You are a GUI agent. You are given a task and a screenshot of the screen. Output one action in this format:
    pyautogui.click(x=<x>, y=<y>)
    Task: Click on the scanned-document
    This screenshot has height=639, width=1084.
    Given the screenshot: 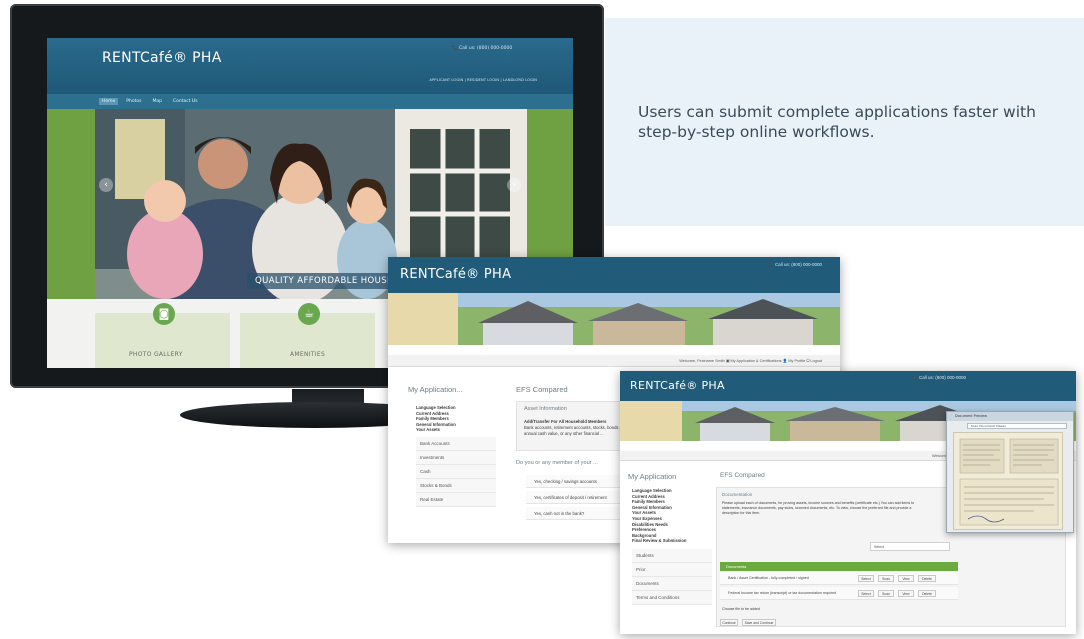 What is the action you would take?
    pyautogui.click(x=1008, y=481)
    